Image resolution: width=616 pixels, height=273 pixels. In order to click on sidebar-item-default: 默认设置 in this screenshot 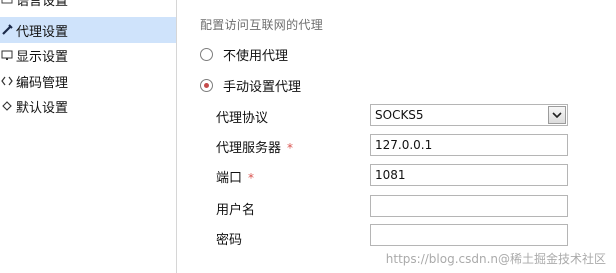, I will do `click(88, 106)`.